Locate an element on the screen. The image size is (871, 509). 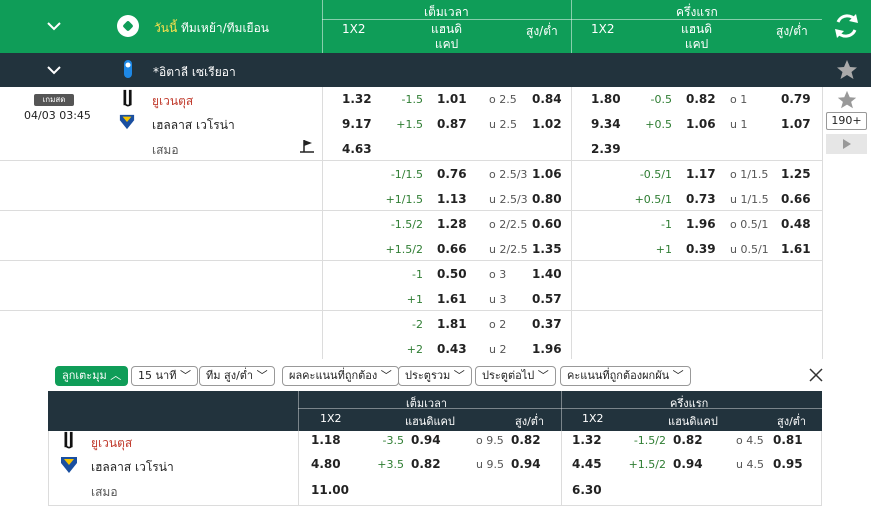
ht-ou-odds: 1.25 is located at coordinates (796, 174).